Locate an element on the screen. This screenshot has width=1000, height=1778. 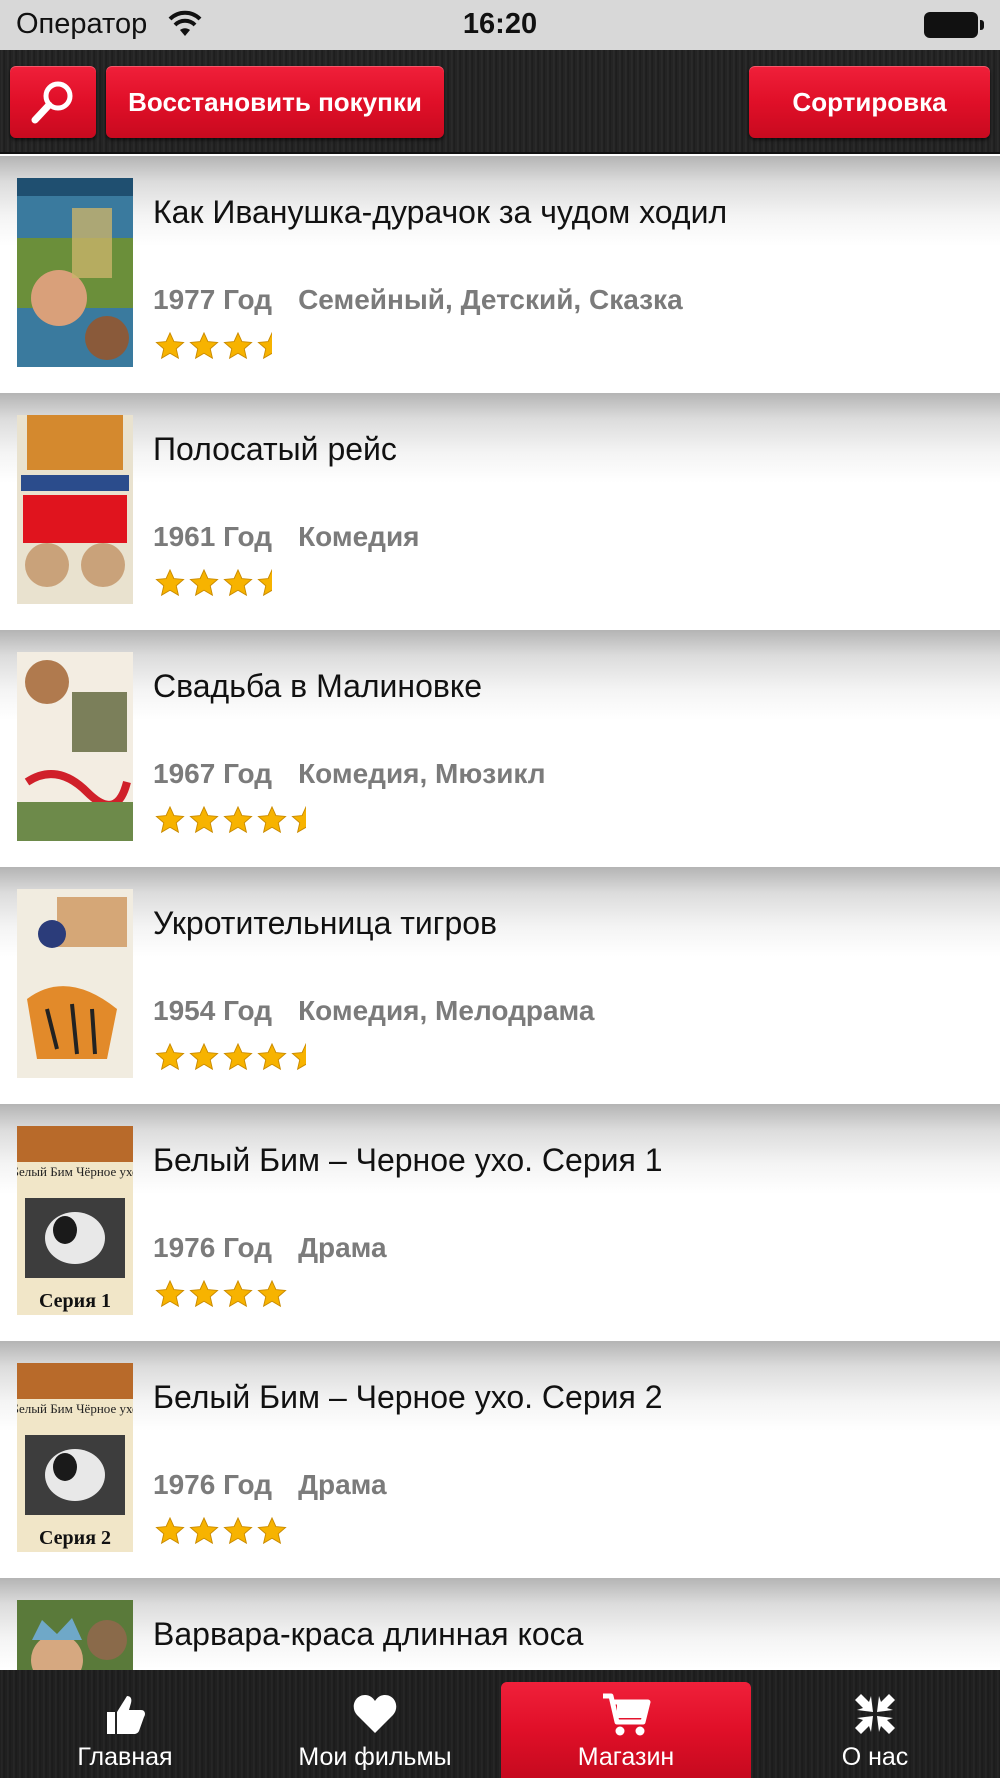
poster-series-label: Серия 1 is located at coordinates (75, 1301).